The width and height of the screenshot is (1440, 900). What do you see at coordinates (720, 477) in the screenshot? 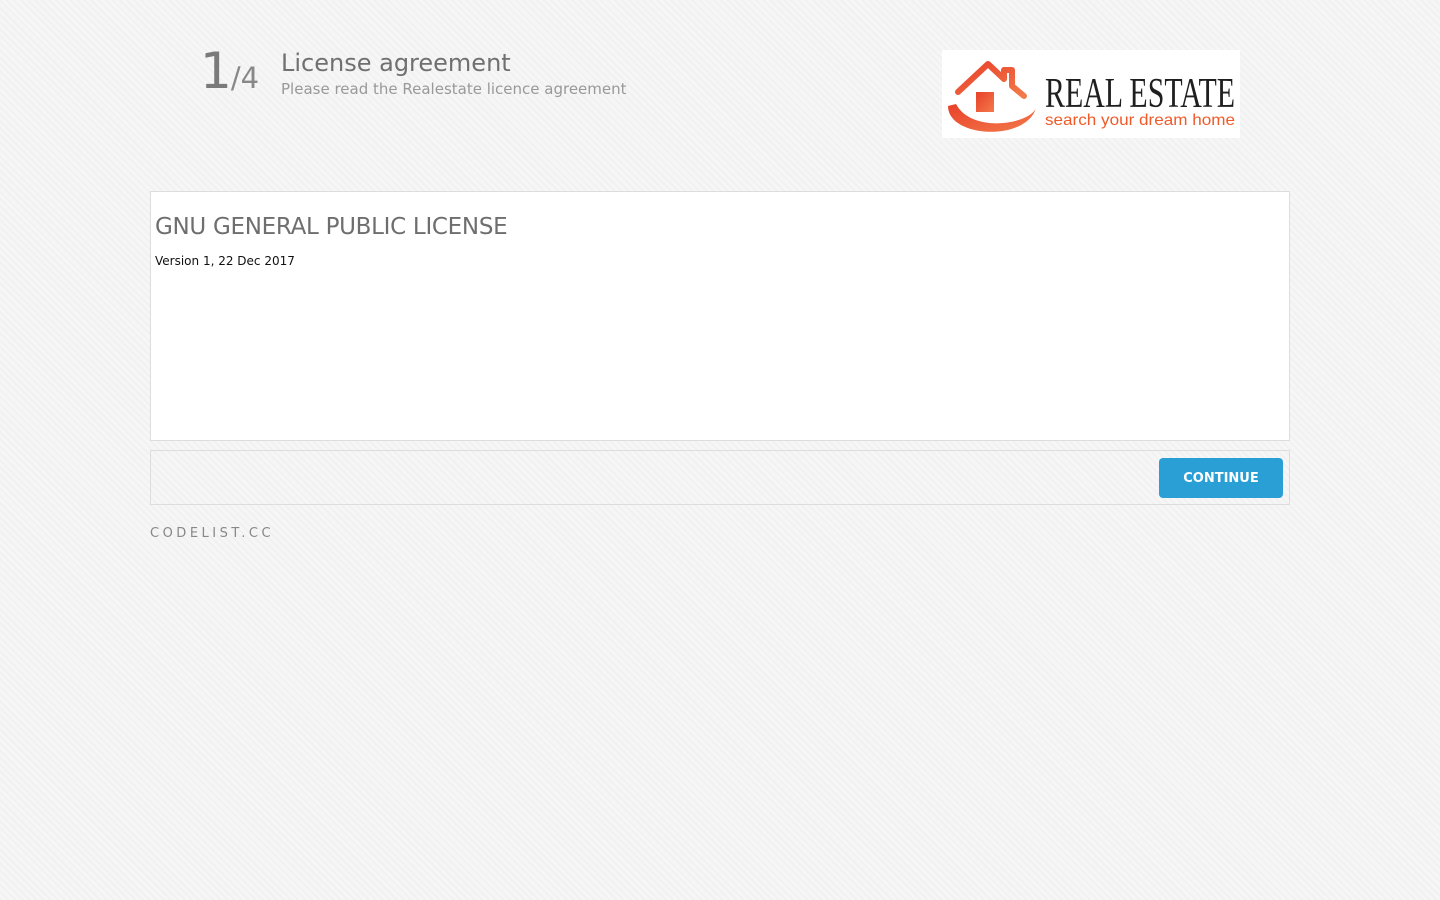
I see `action-bar: CONTINUE` at bounding box center [720, 477].